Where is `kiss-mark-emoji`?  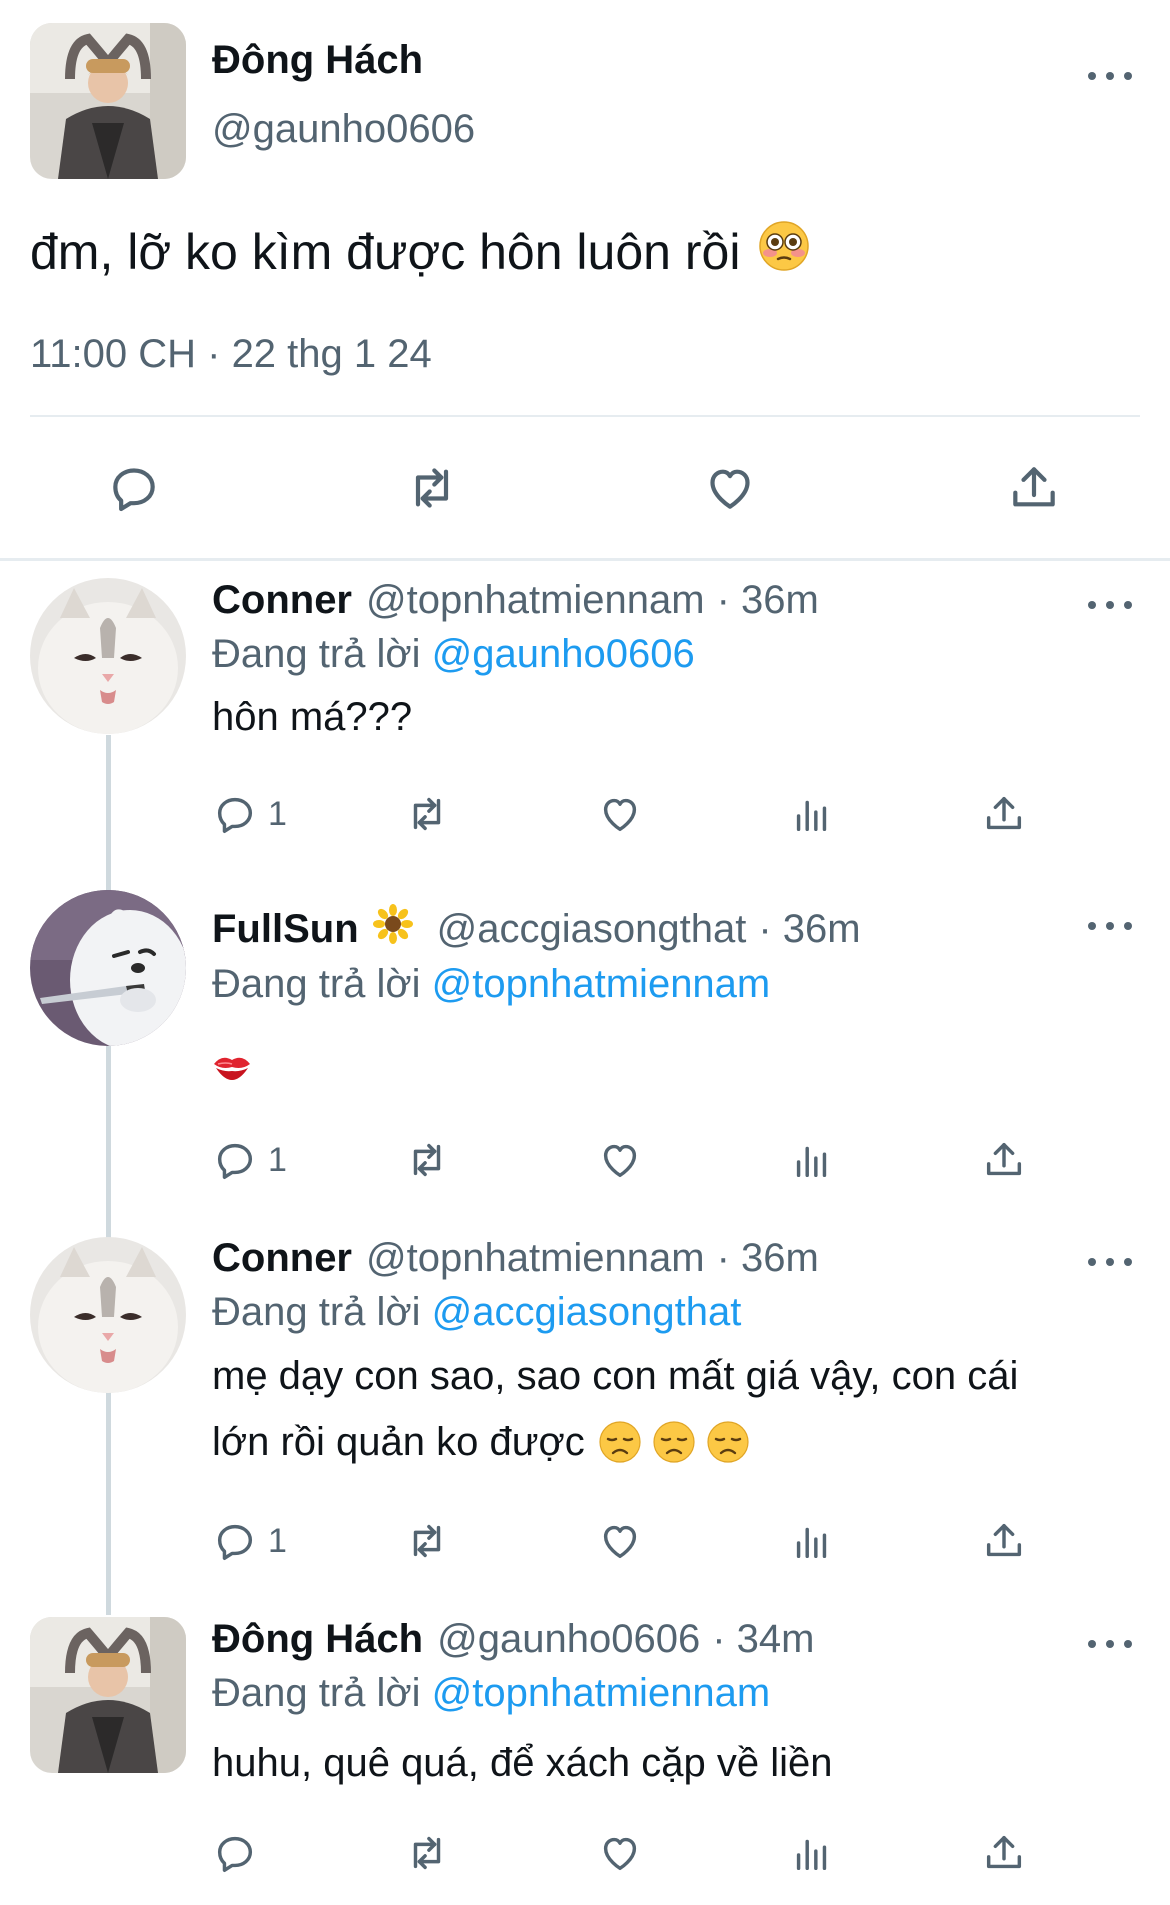
kiss-mark-emoji is located at coordinates (232, 1069).